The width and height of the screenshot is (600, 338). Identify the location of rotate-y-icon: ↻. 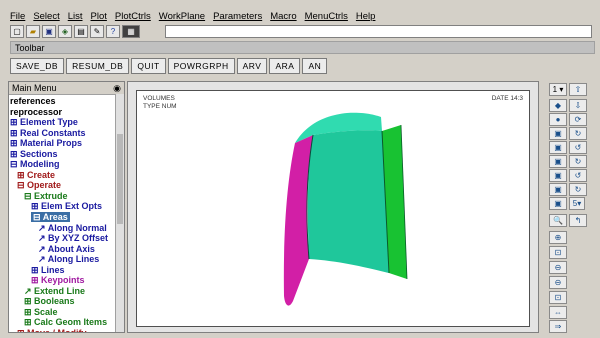
(578, 161).